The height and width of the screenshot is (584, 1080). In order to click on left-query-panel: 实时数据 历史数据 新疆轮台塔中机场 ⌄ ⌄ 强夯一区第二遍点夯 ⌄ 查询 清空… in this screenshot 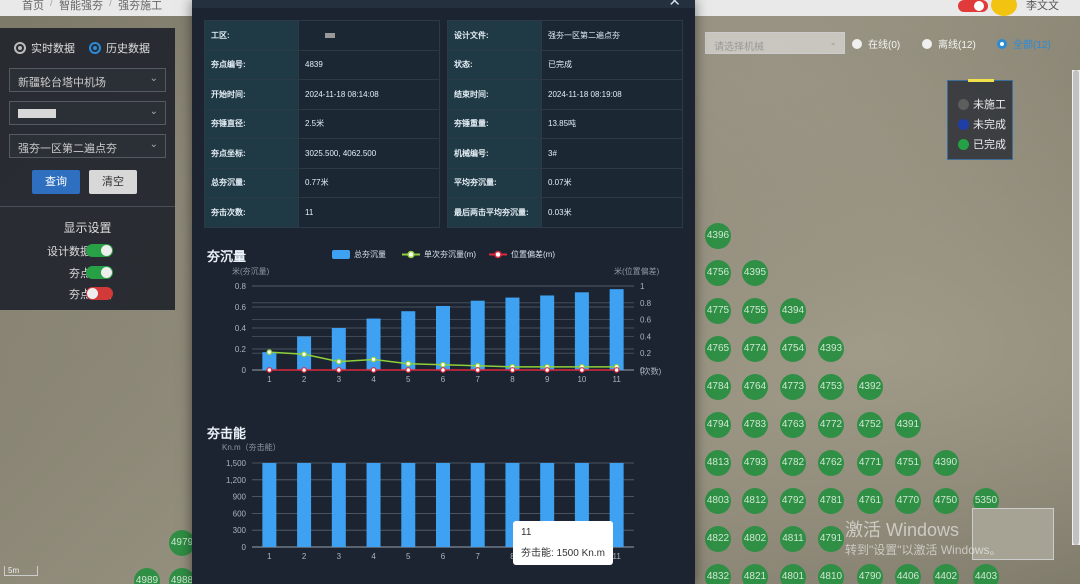, I will do `click(87, 169)`.